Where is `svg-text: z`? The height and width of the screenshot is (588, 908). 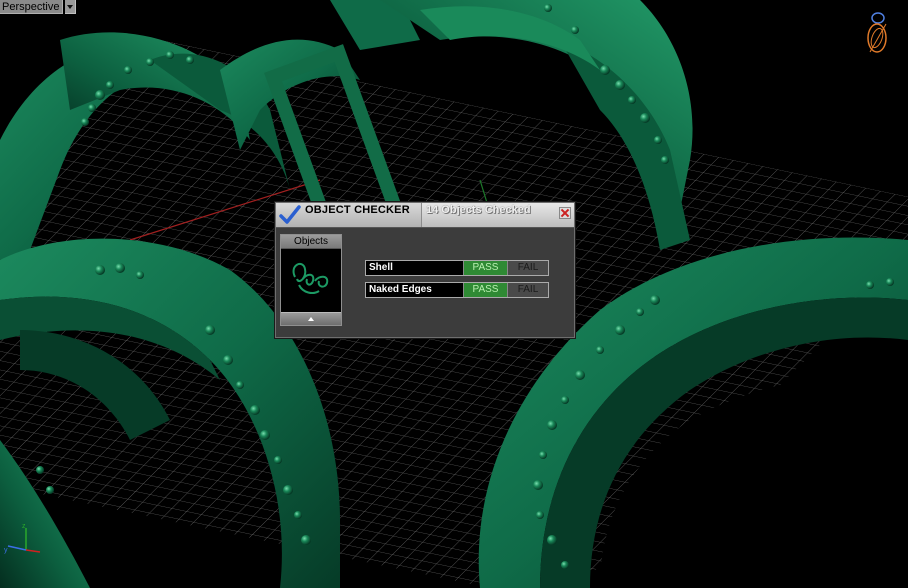 svg-text: z is located at coordinates (24, 526).